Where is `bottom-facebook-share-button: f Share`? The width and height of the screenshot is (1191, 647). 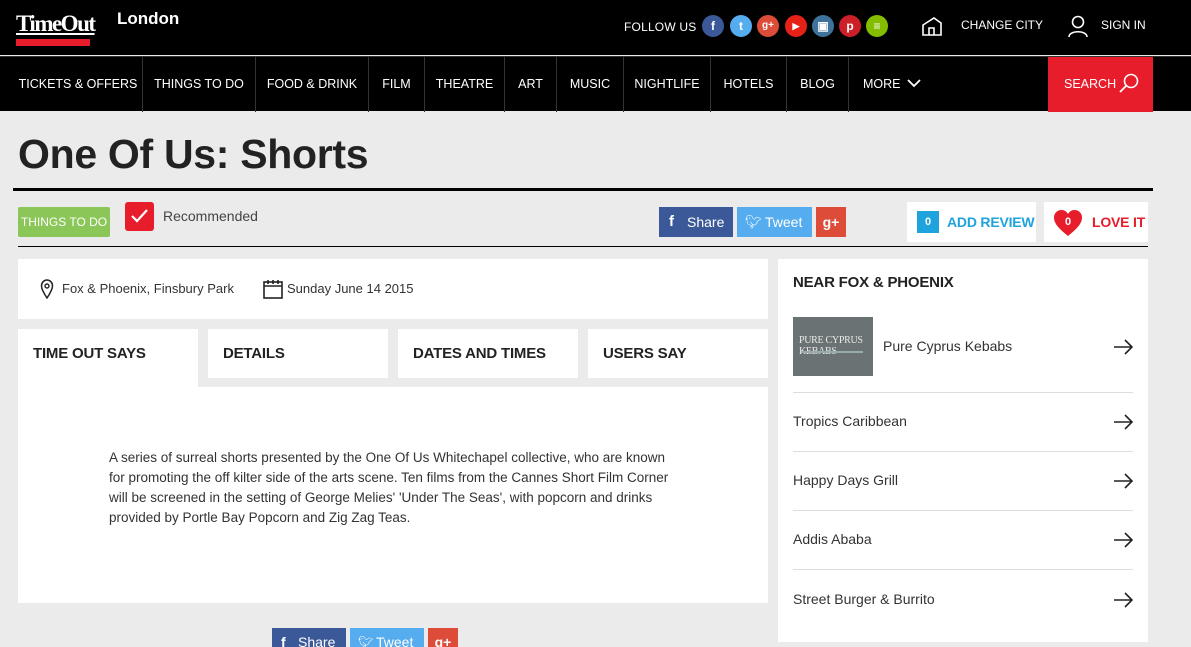 bottom-facebook-share-button: f Share is located at coordinates (309, 637).